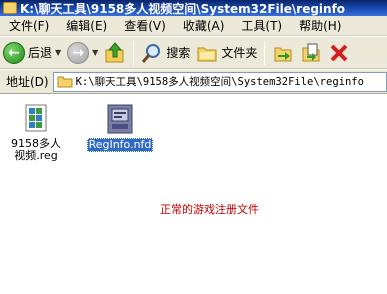 The width and height of the screenshot is (387, 294). Describe the element at coordinates (319, 25) in the screenshot. I see `menu-help: 帮助(H)` at that location.